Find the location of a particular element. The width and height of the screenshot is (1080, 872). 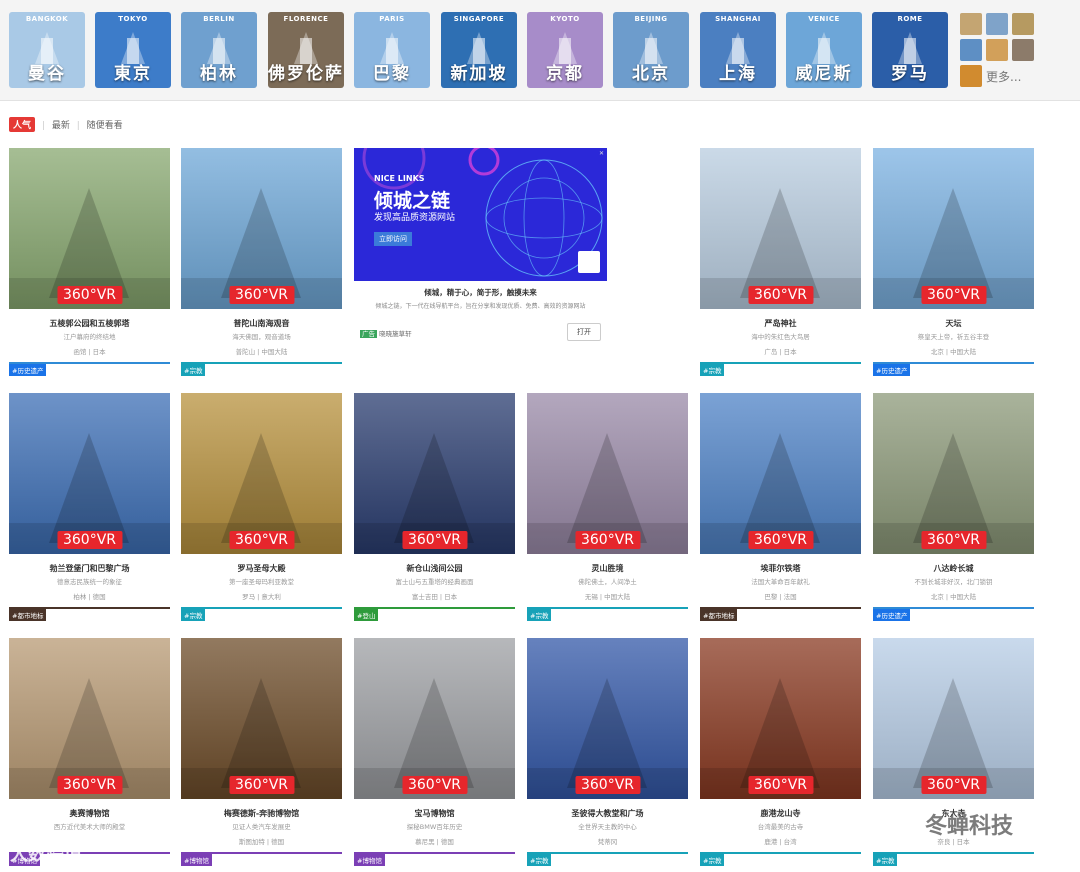

scene-card: 360°VR 普陀山南海观音 海天佛国，观音道场 普陀山 | 中国大陆 #宗教 is located at coordinates (261, 262).